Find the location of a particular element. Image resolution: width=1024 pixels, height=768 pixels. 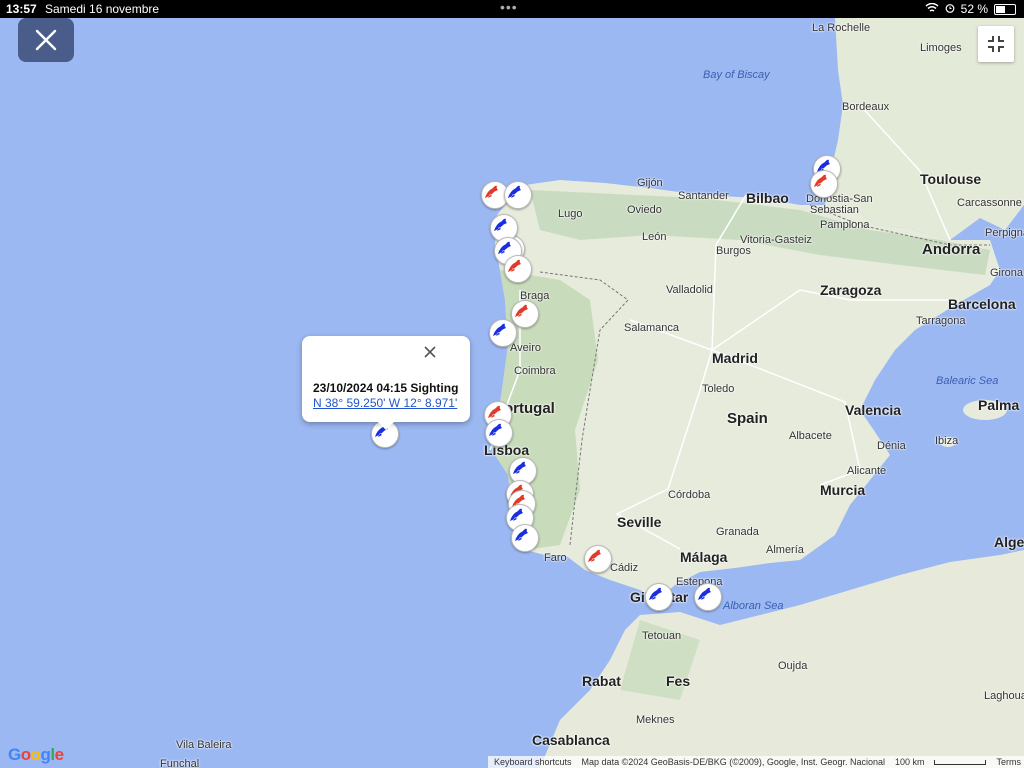

place-label: Valladolid is located at coordinates (689, 290).